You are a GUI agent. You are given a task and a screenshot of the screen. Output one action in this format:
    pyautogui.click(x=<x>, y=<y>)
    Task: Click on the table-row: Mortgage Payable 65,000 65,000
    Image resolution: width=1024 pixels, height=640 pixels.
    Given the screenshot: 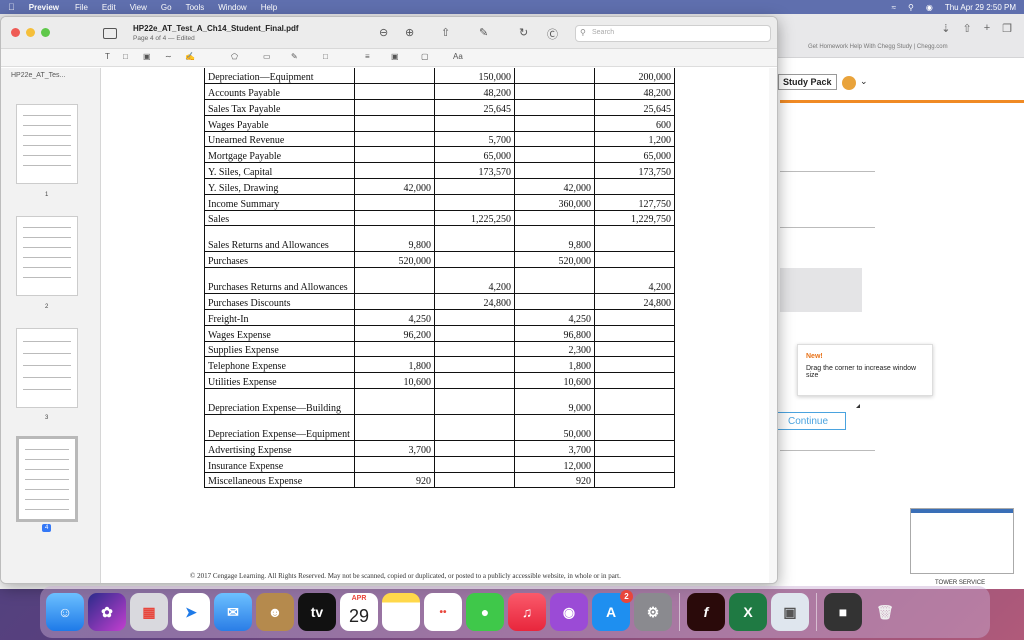 What is the action you would take?
    pyautogui.click(x=439, y=155)
    